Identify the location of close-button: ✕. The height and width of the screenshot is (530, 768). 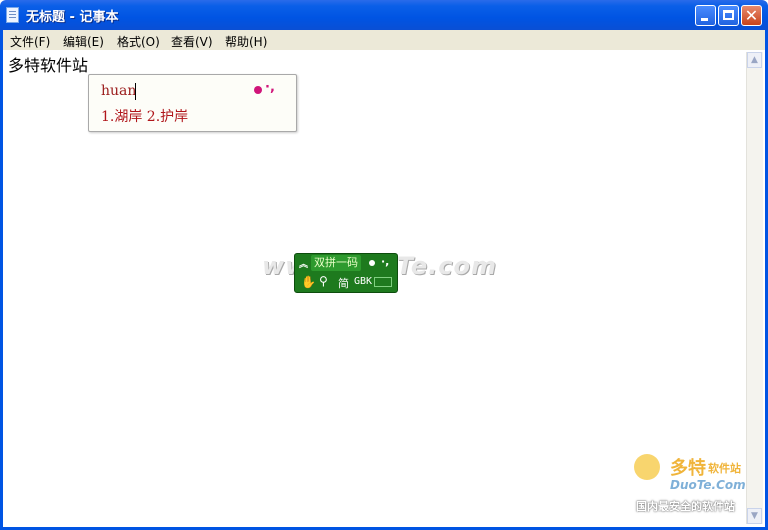
(751, 15).